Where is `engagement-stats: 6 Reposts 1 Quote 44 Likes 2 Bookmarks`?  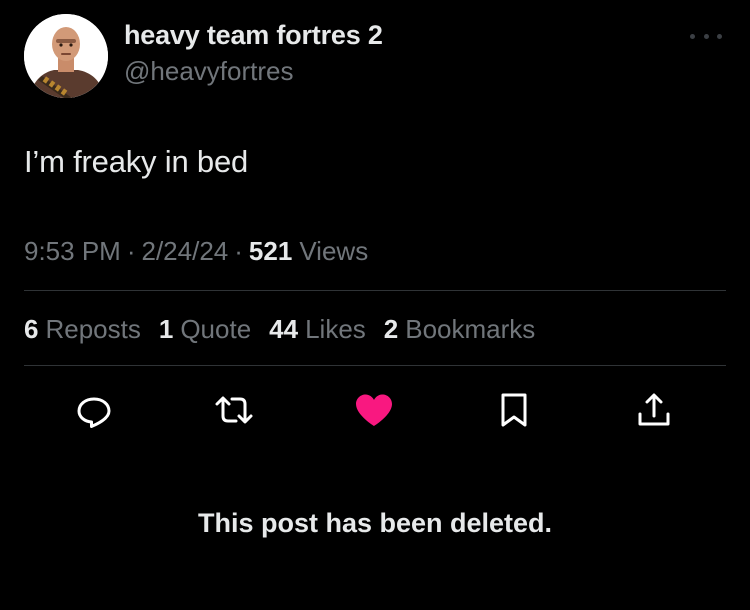
engagement-stats: 6 Reposts 1 Quote 44 Likes 2 Bookmarks is located at coordinates (288, 329).